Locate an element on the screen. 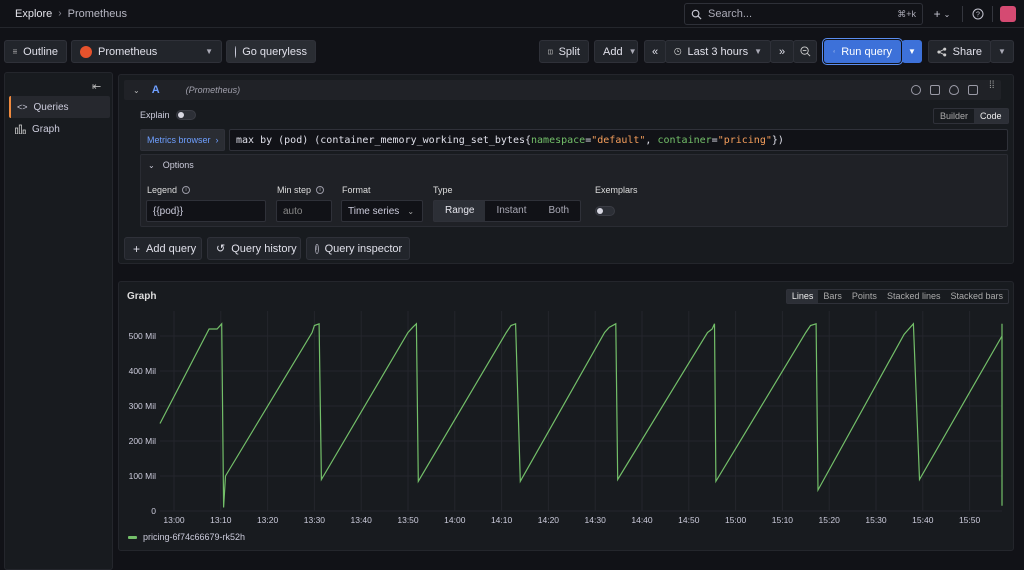 This screenshot has width=1024, height=570. chevron-down-icon: ⌄ is located at coordinates (136, 90).